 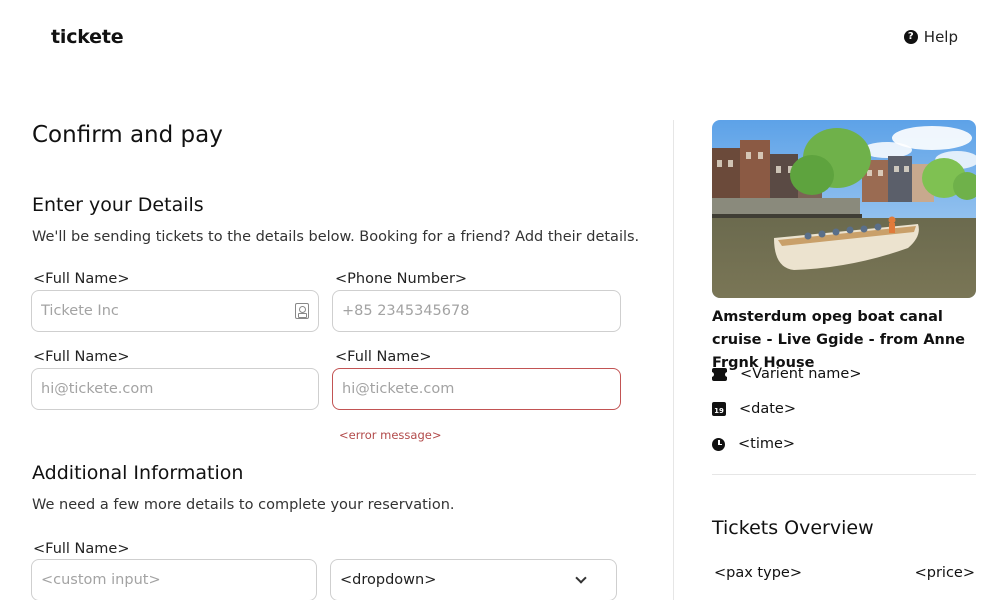 I want to click on tour-image, so click(x=844, y=209).